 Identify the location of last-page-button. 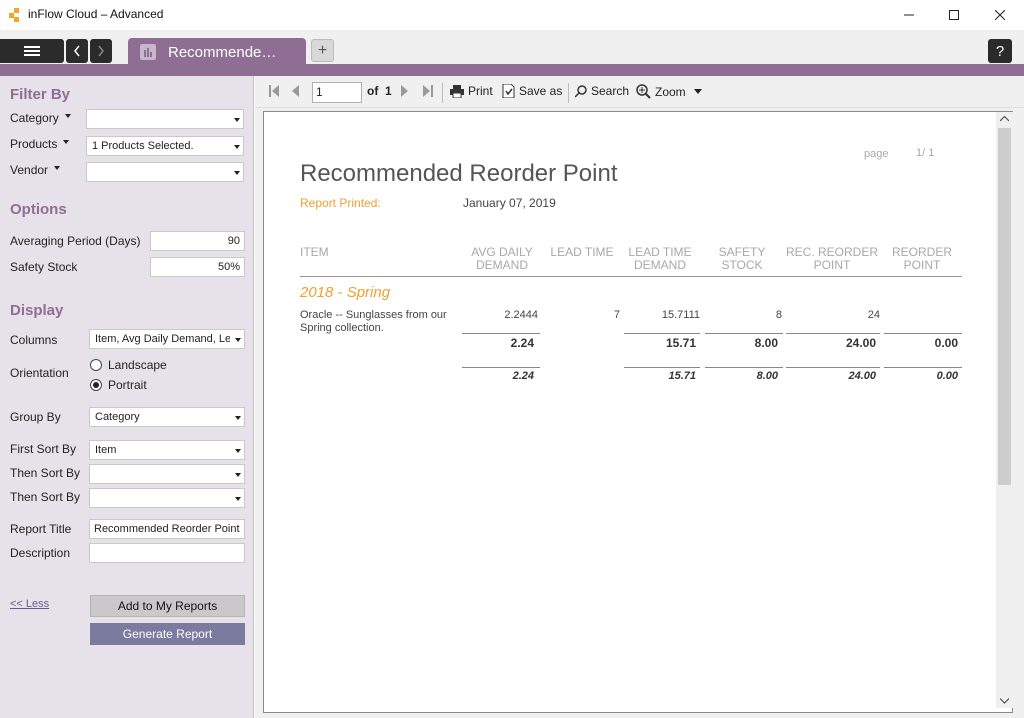
(430, 91).